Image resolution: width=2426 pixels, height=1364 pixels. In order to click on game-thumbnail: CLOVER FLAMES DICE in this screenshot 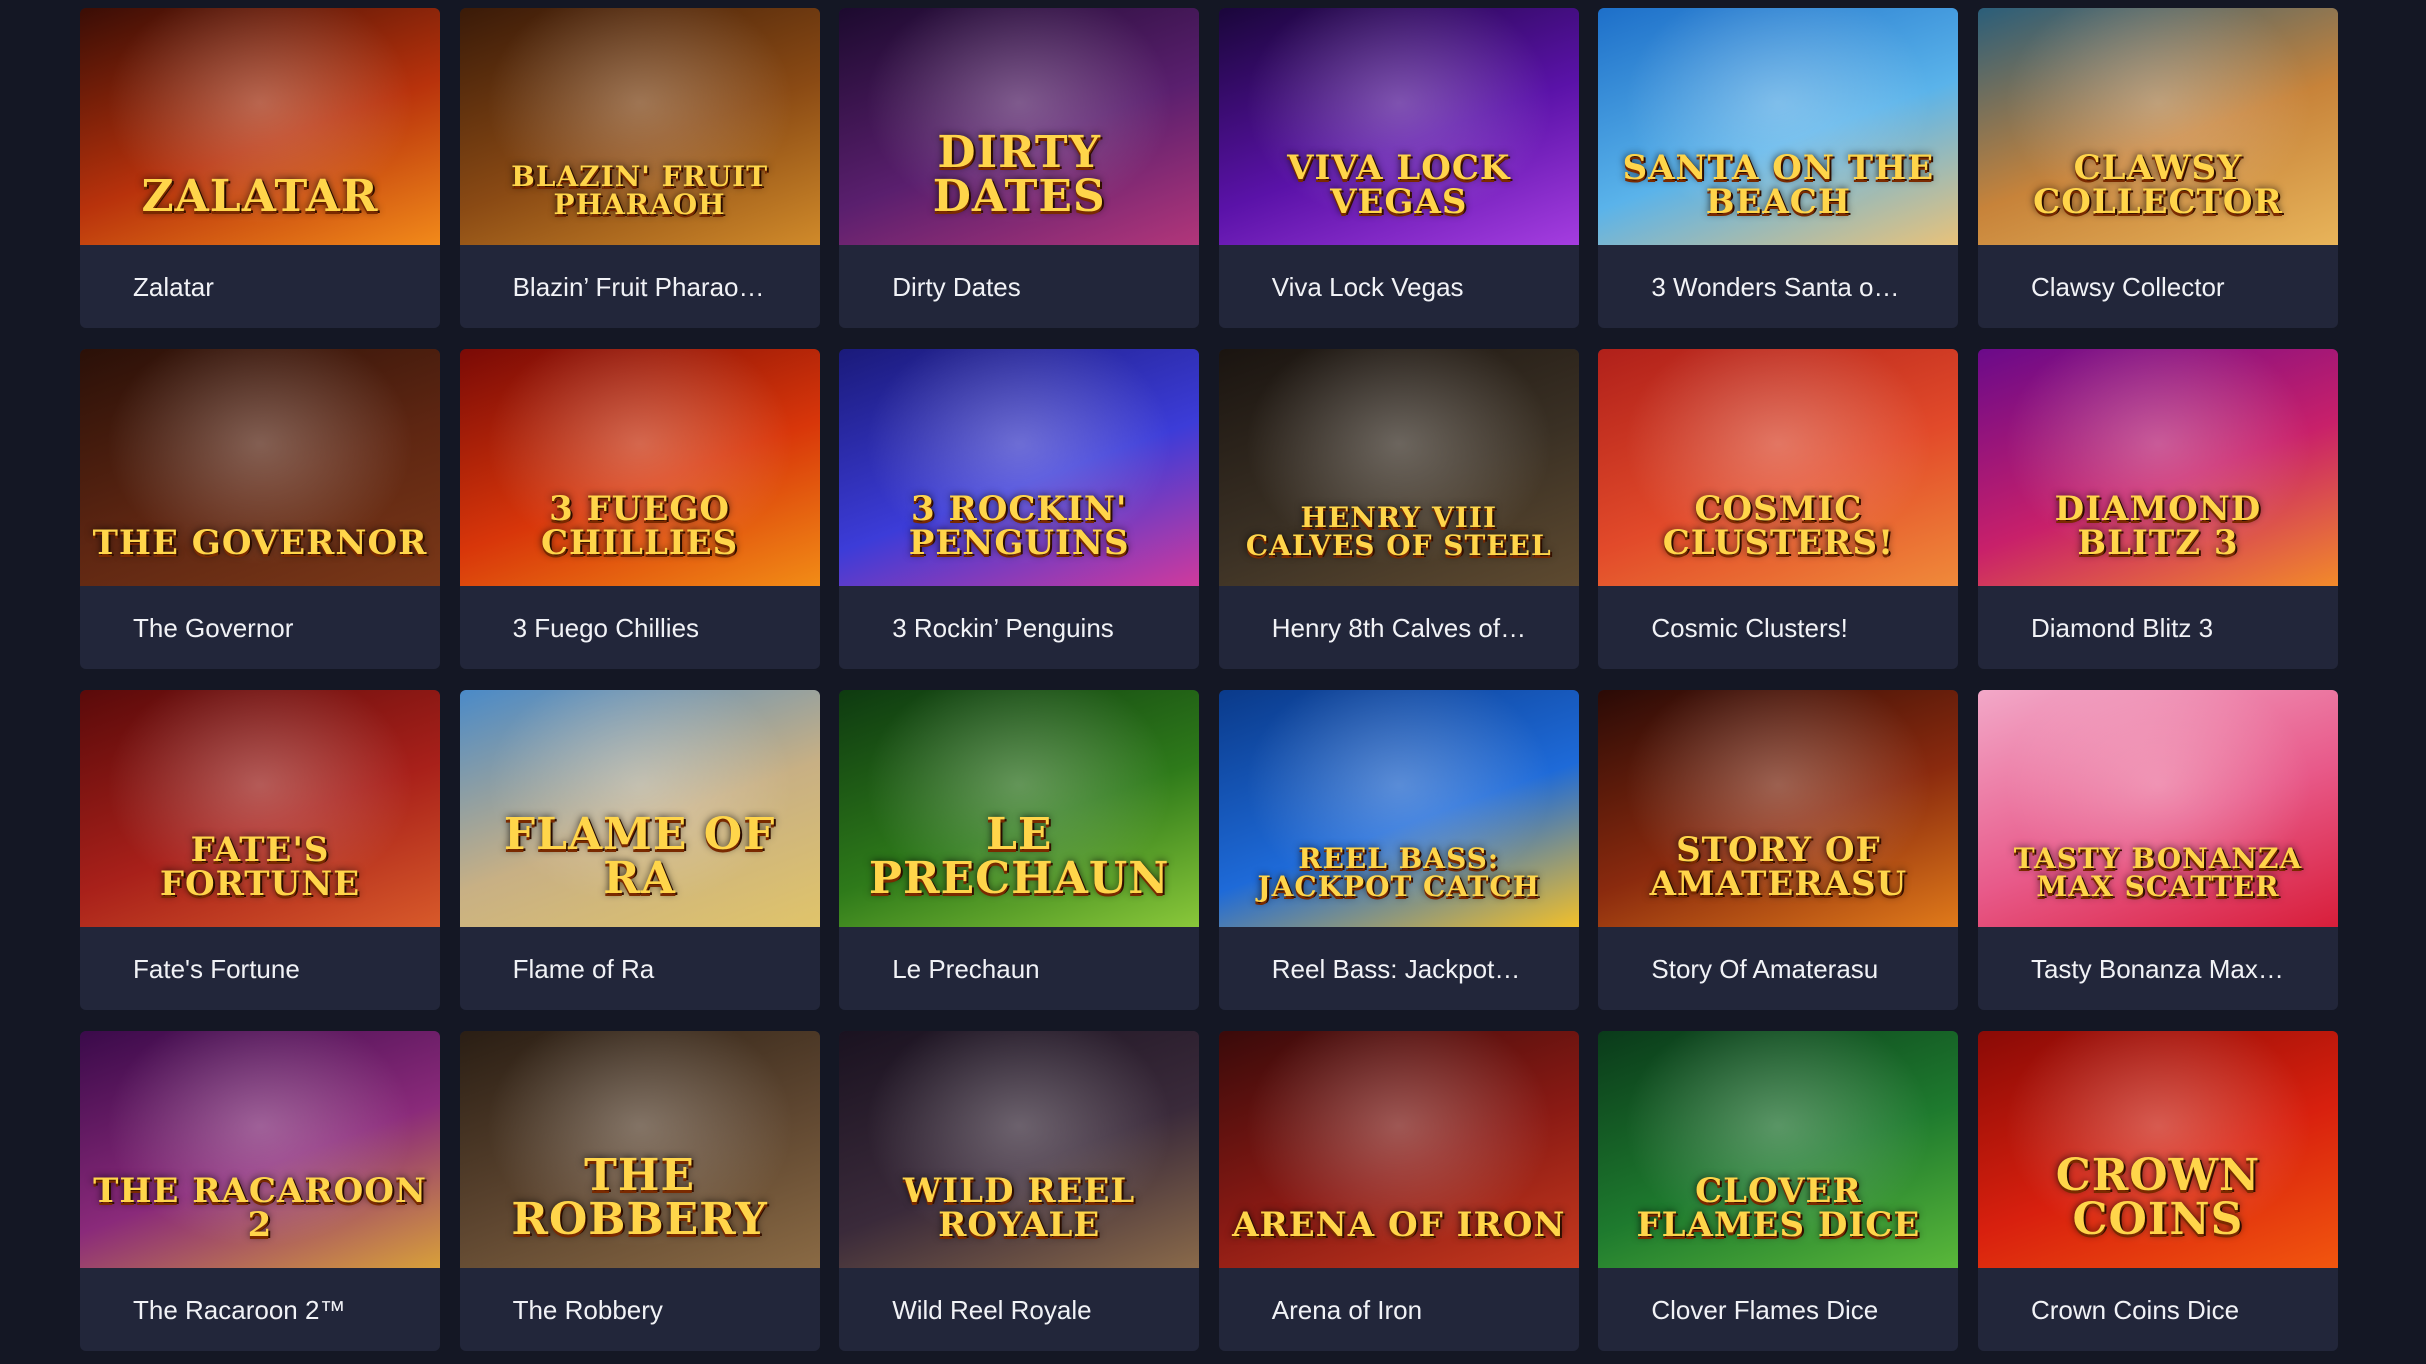, I will do `click(1778, 1149)`.